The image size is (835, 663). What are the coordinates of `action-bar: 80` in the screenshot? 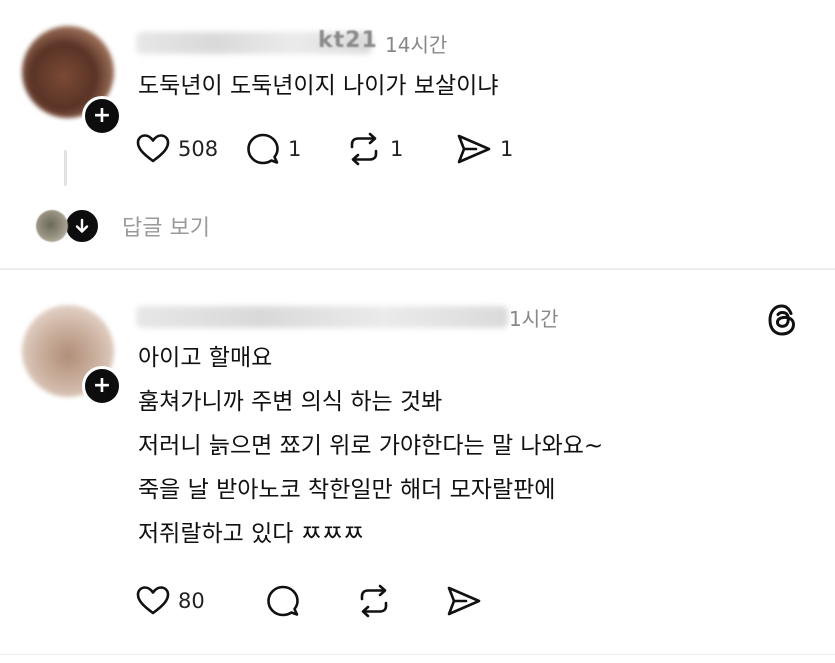 It's located at (321, 601).